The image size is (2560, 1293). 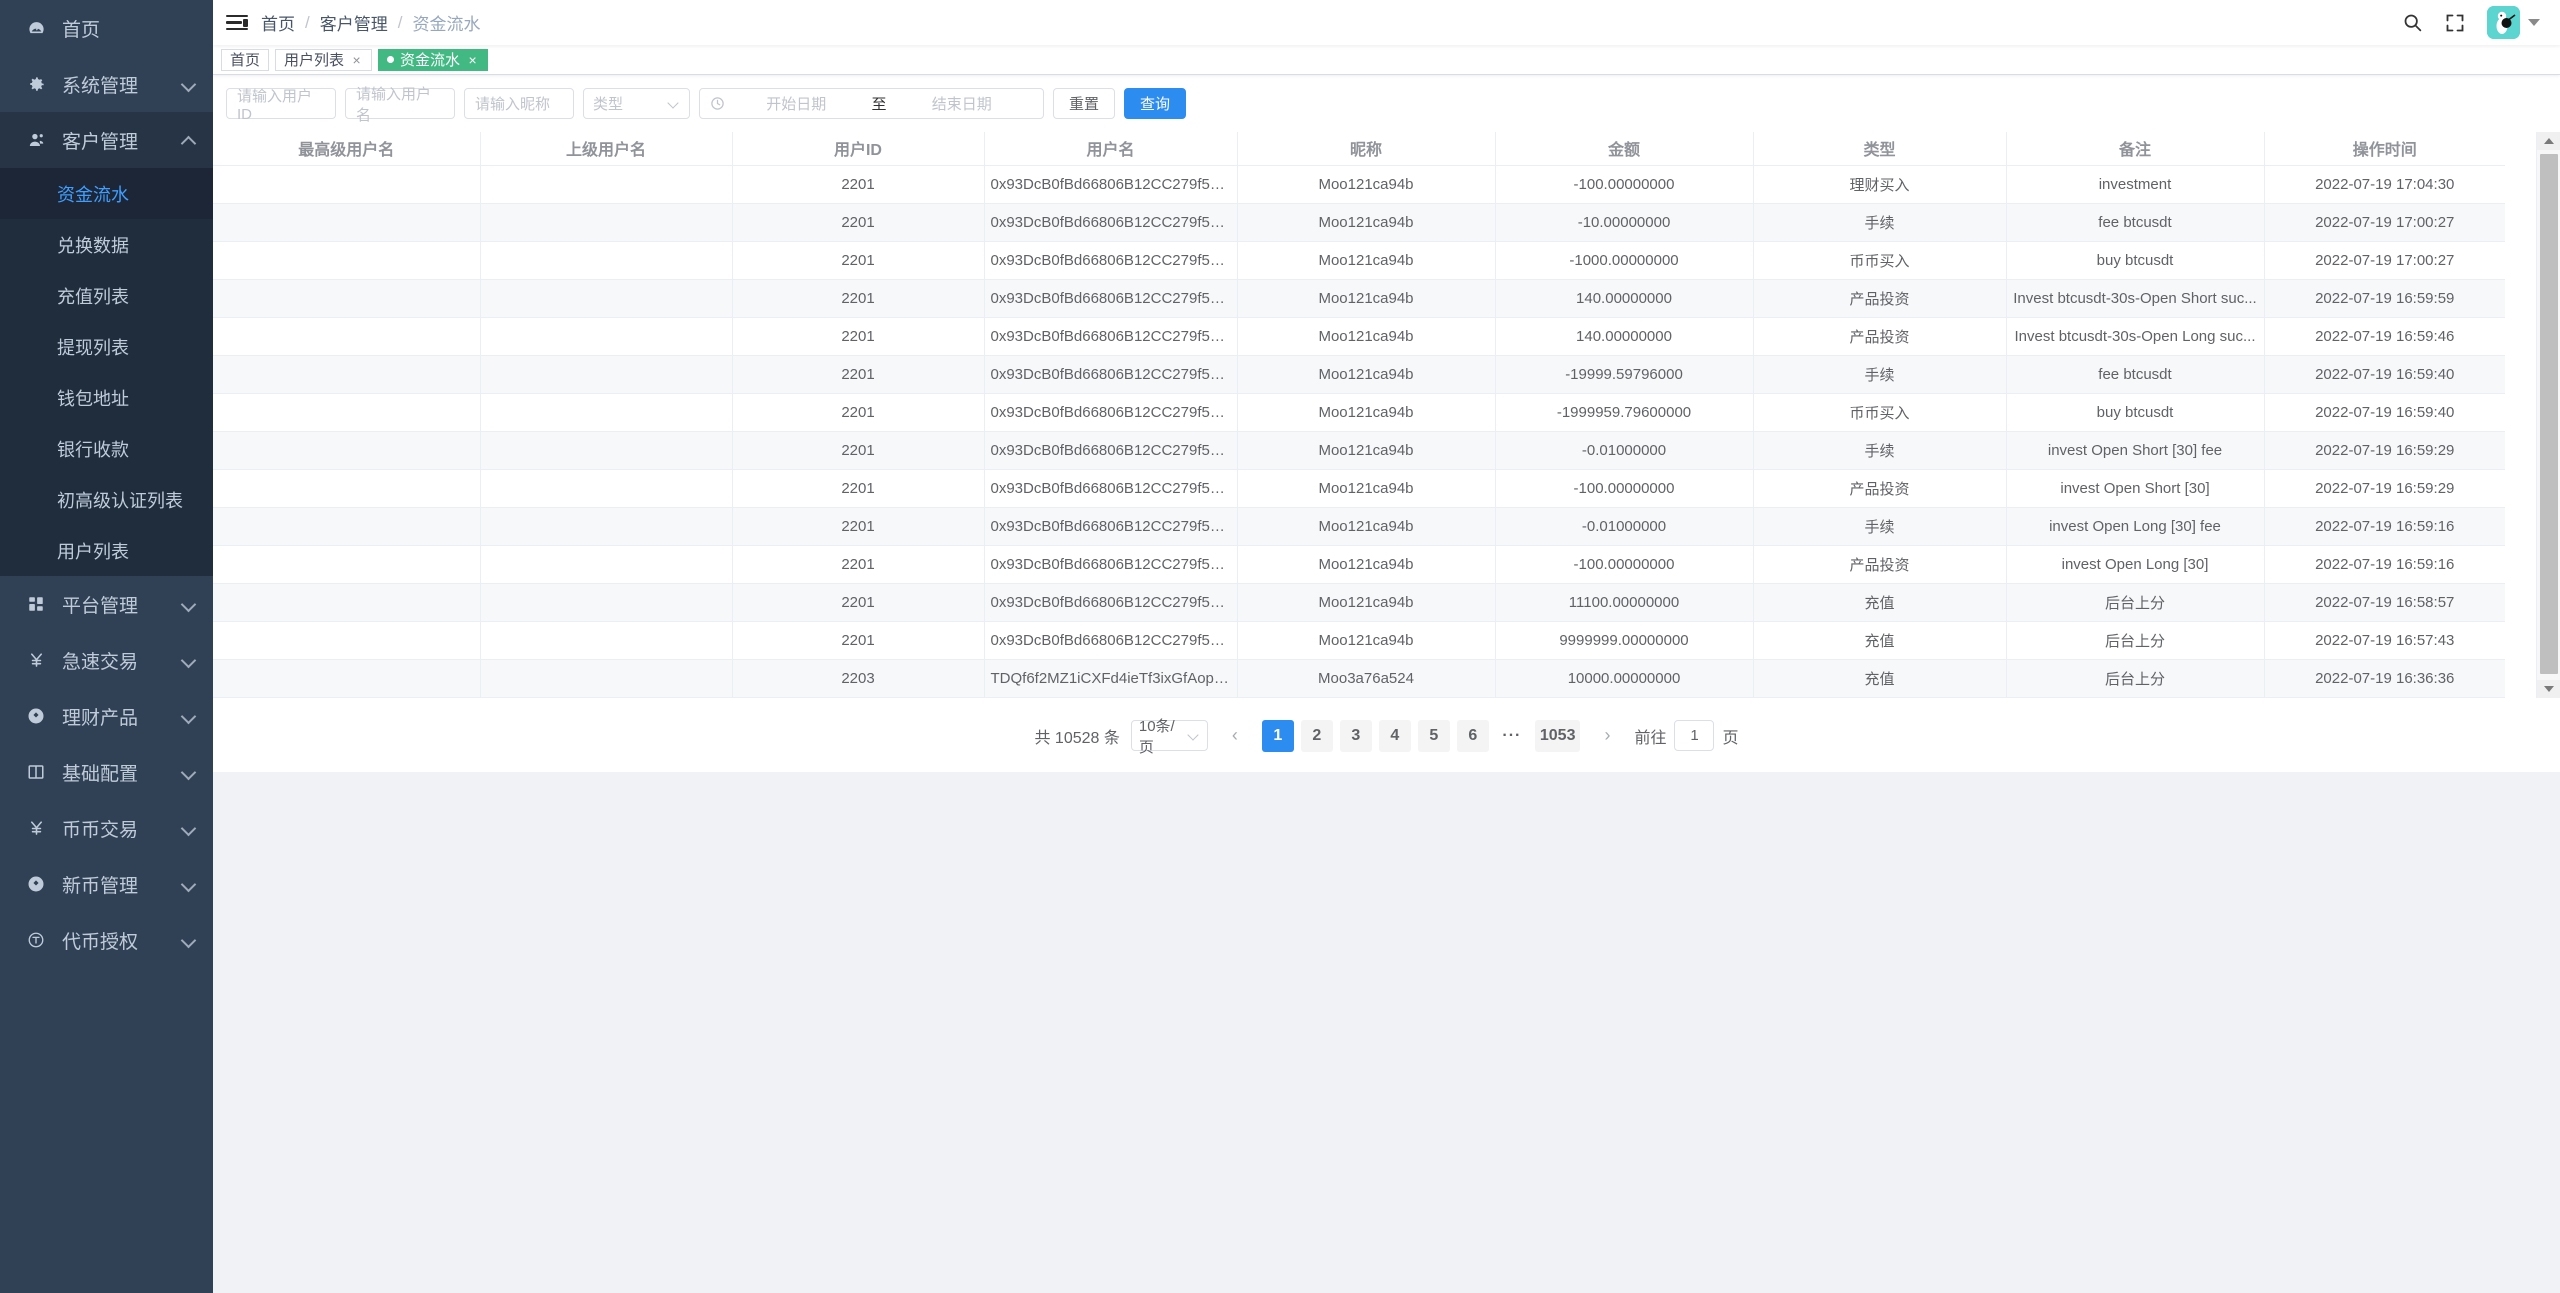 I want to click on search-input-nickname: 请输入昵称, so click(x=519, y=103).